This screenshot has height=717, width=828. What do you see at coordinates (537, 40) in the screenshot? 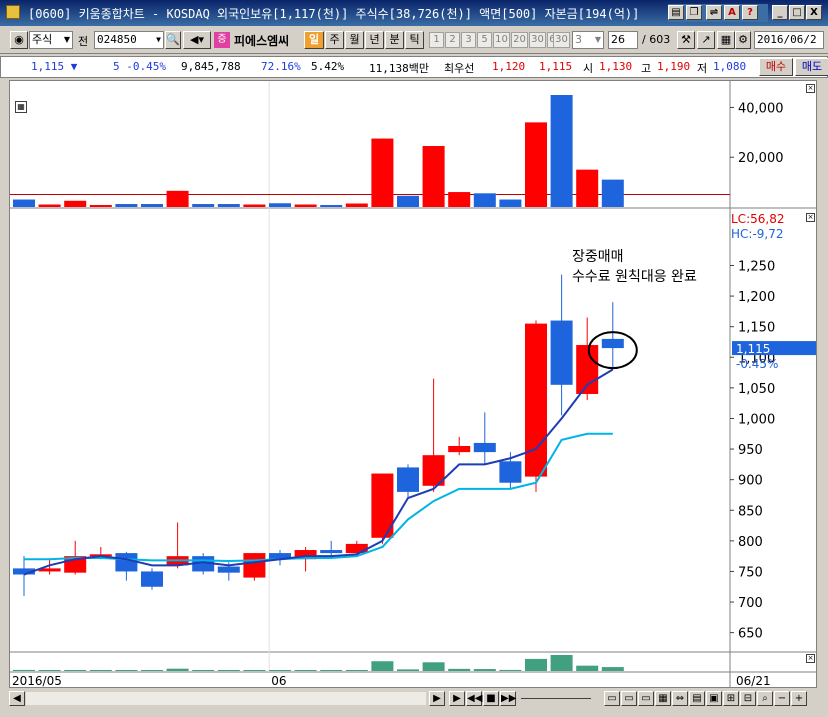
I see `interval-30-button: 30` at bounding box center [537, 40].